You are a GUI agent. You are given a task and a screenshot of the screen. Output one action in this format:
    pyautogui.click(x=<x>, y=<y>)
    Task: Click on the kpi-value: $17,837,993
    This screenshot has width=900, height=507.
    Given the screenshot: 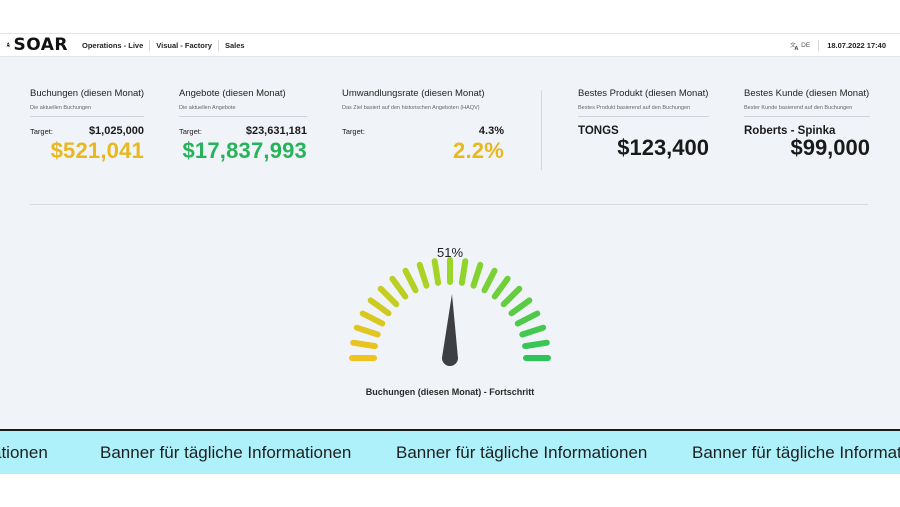 What is the action you would take?
    pyautogui.click(x=244, y=150)
    